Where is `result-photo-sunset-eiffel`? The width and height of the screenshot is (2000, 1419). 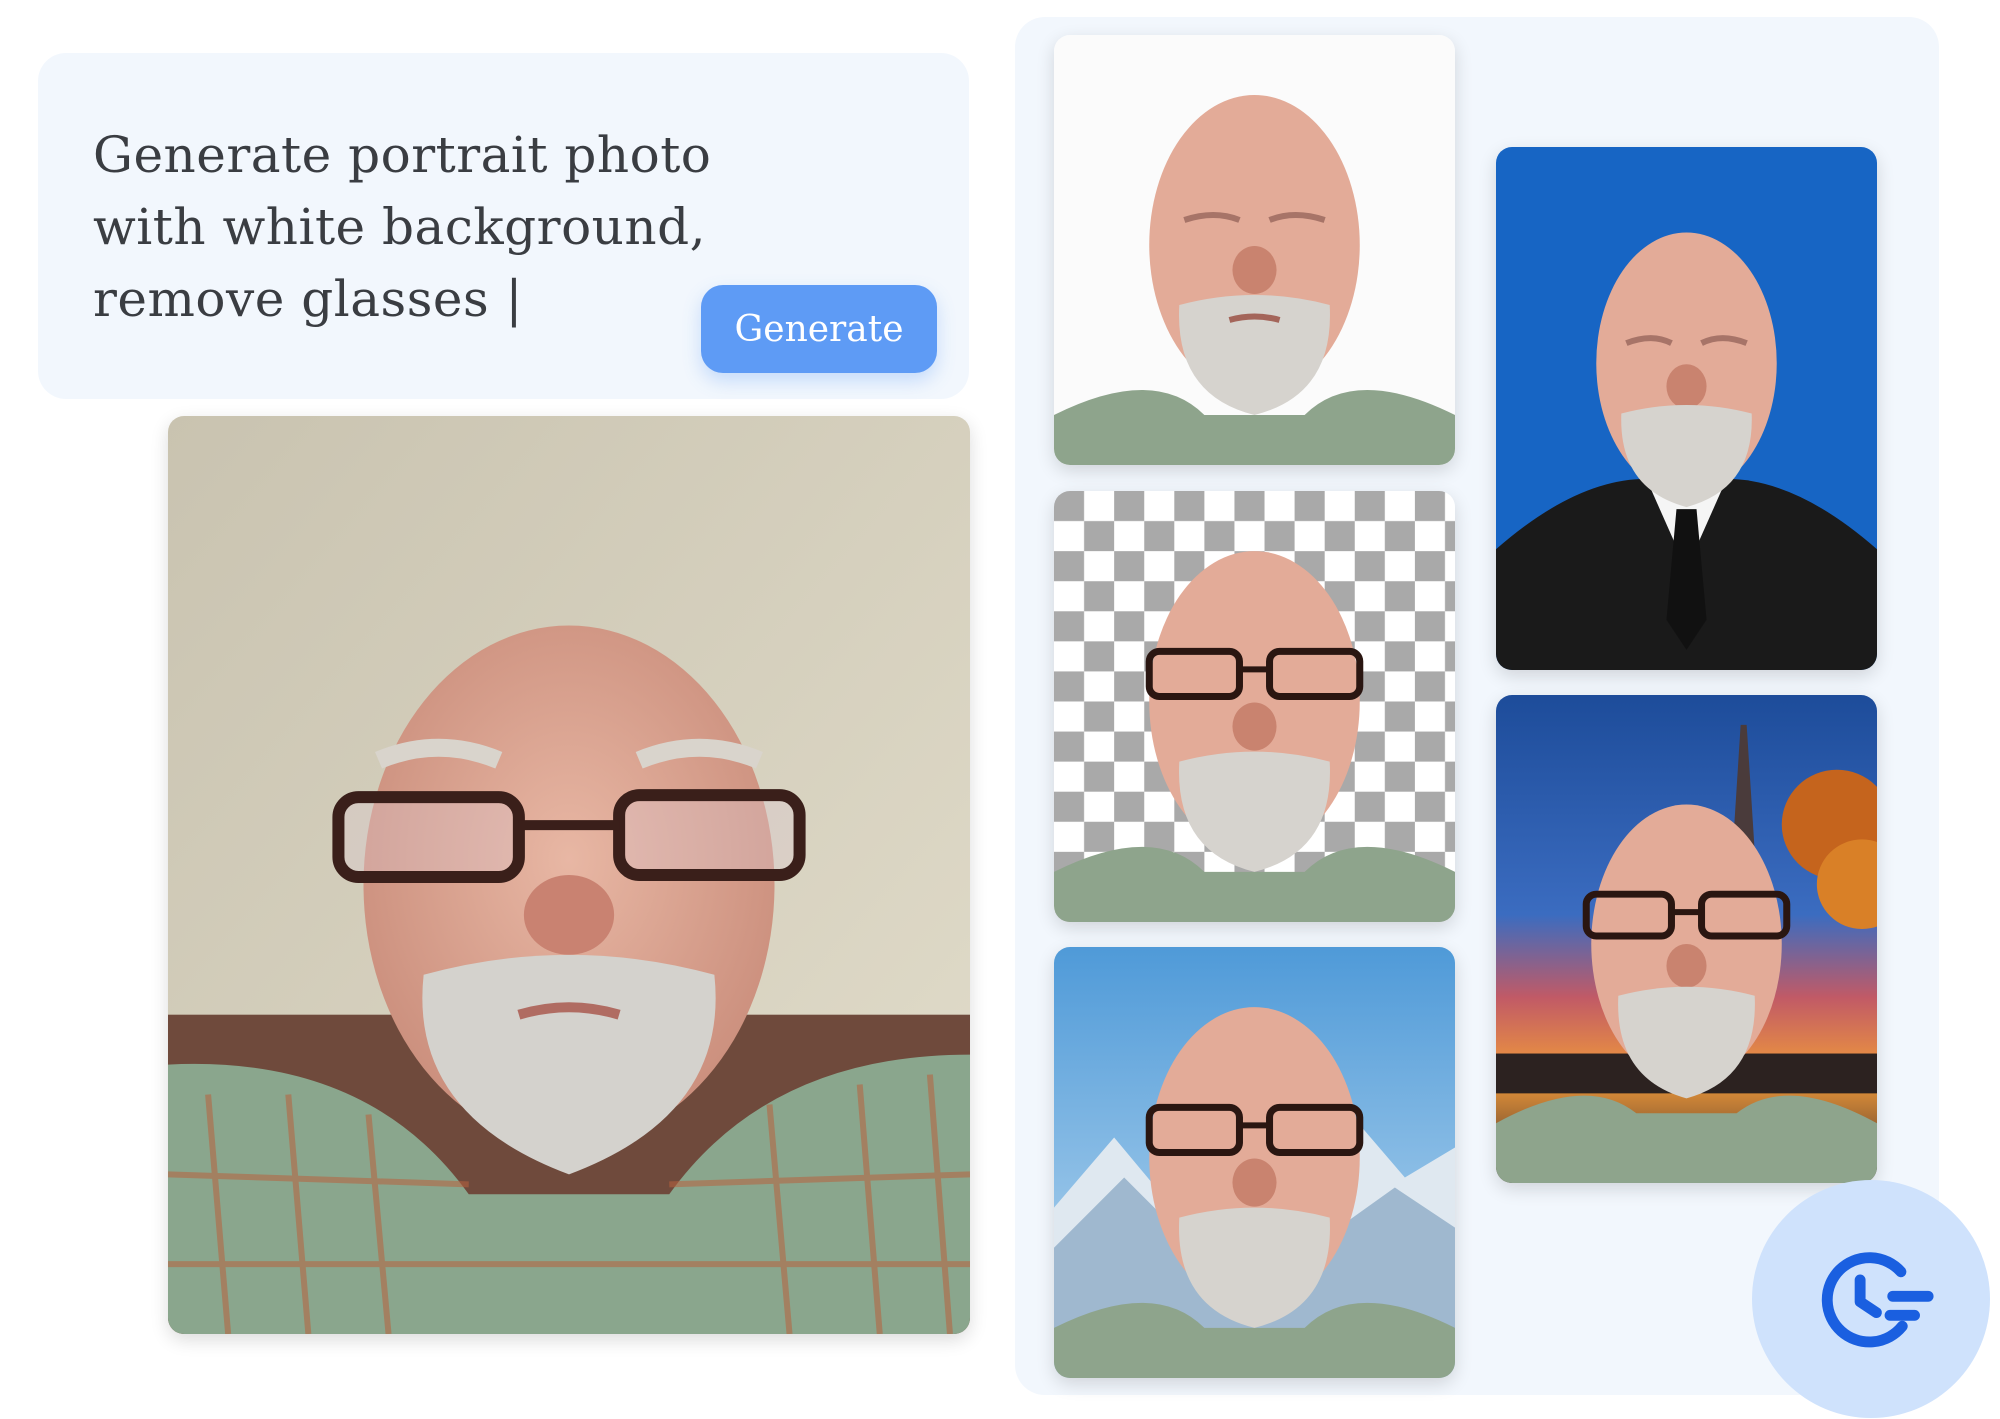 result-photo-sunset-eiffel is located at coordinates (1686, 939).